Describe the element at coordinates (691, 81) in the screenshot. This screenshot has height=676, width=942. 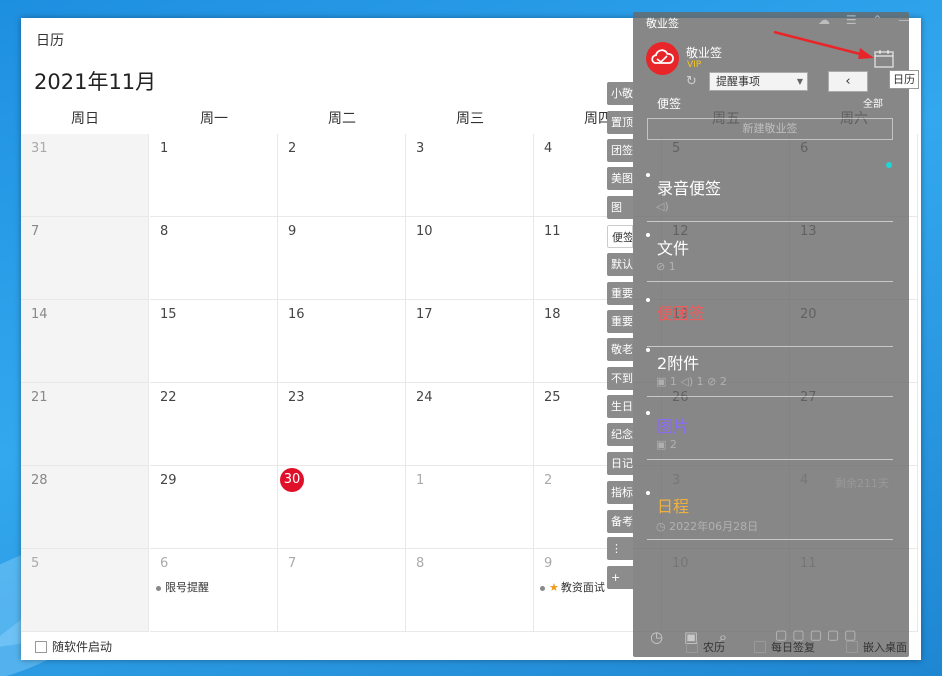
I see `refresh-icon: ↻` at that location.